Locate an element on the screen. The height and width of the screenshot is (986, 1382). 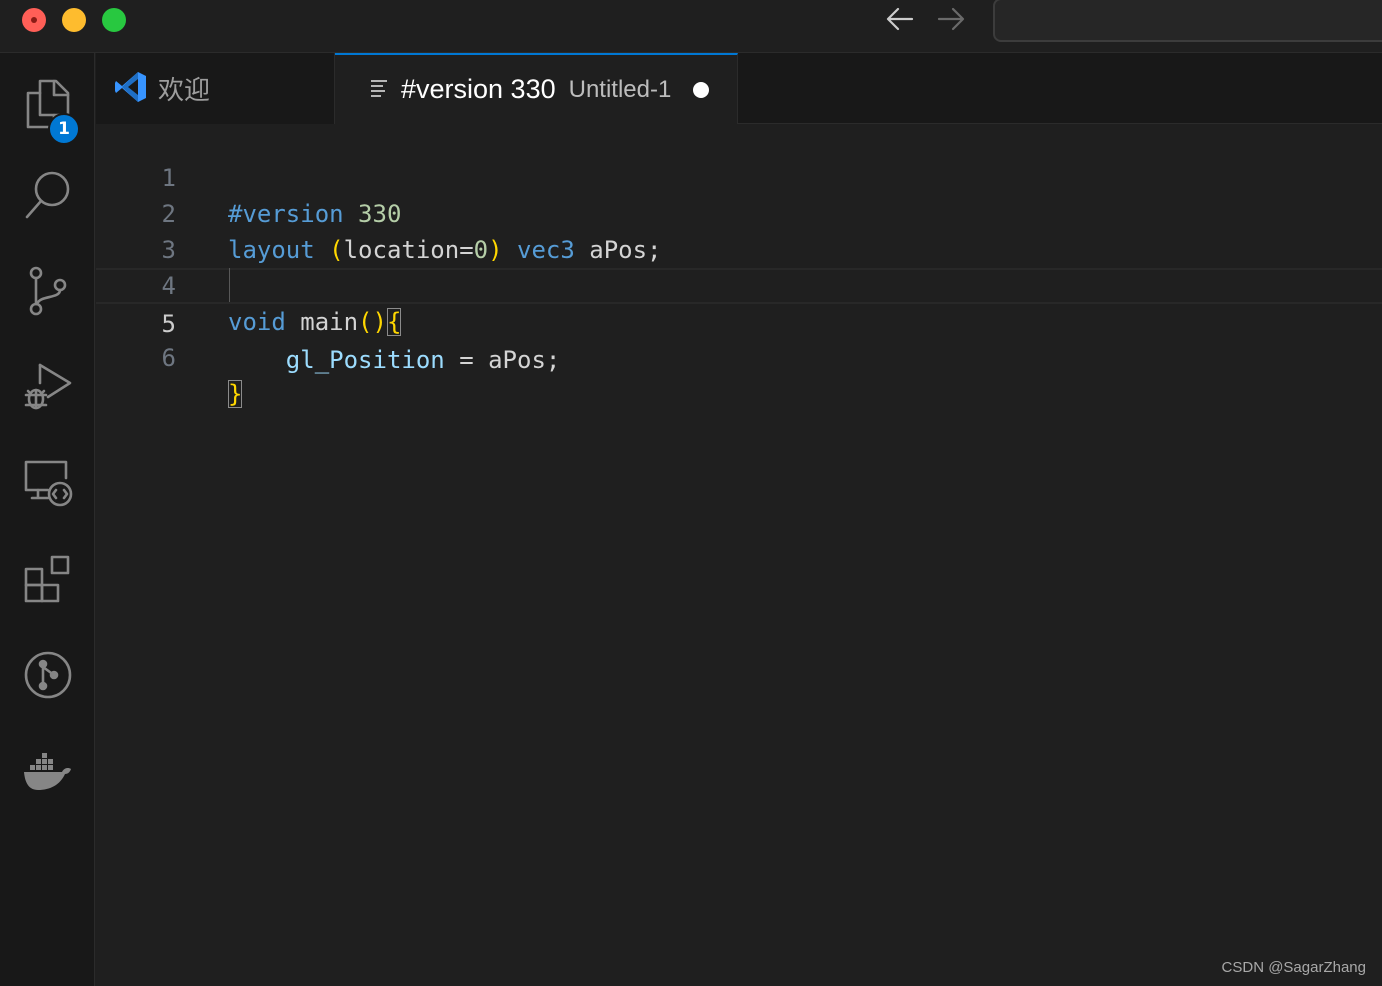
search-icon is located at coordinates (48, 197).